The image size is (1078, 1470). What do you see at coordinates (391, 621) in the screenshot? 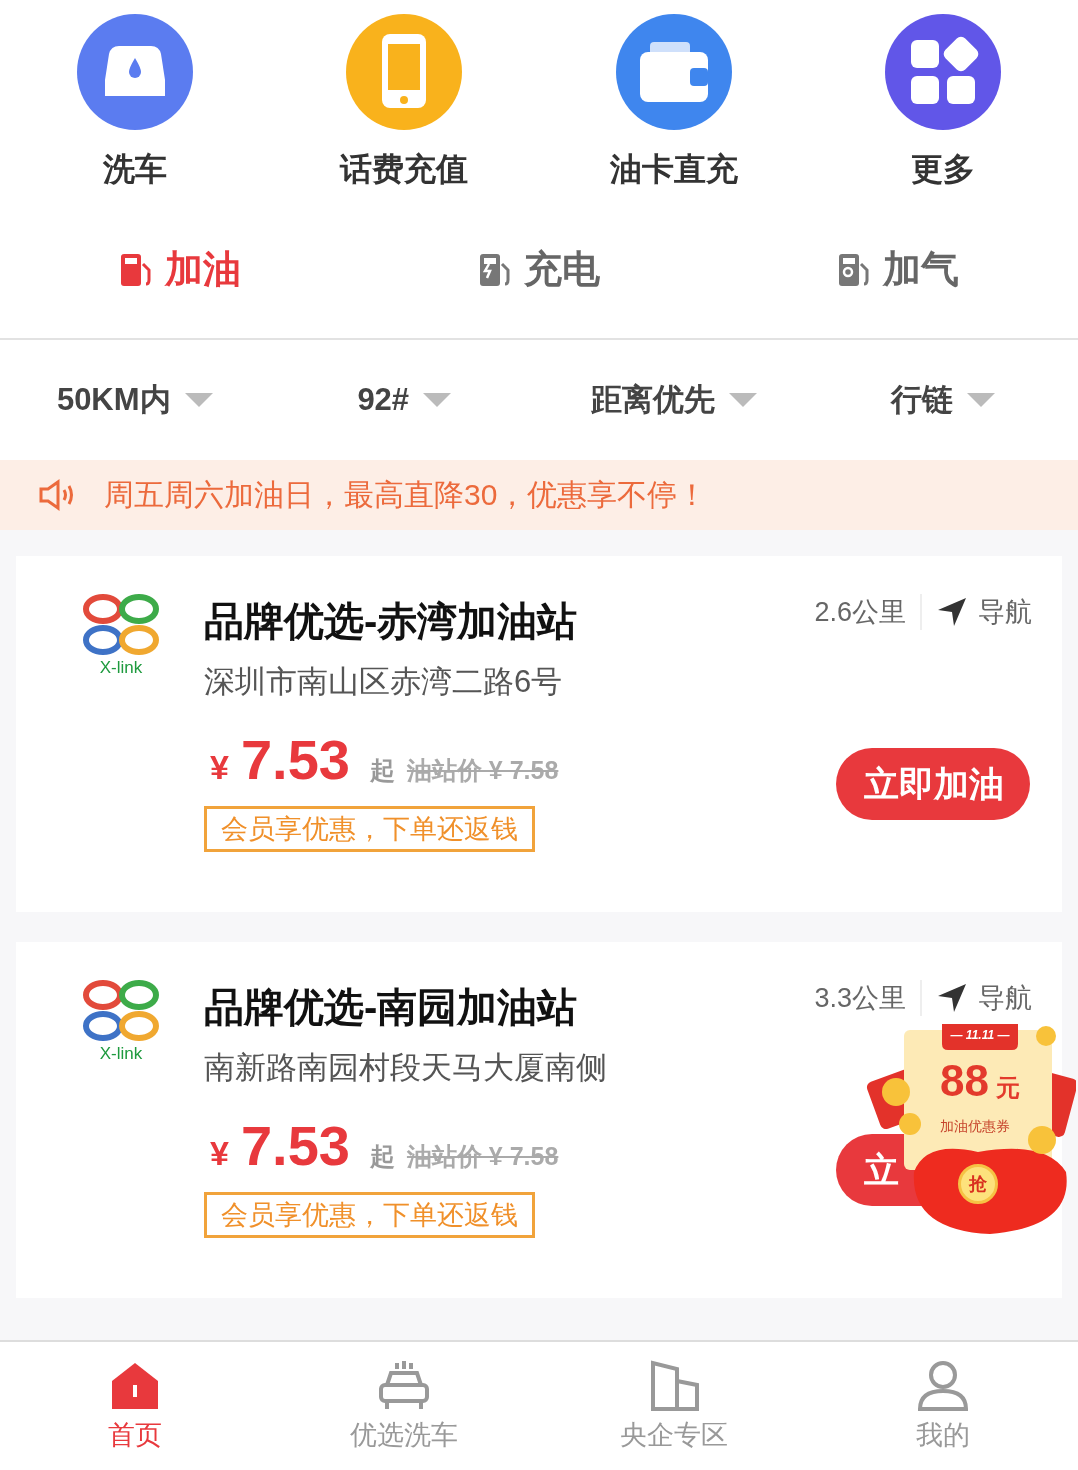
I see `station-name: 品牌优选-赤湾加油站` at bounding box center [391, 621].